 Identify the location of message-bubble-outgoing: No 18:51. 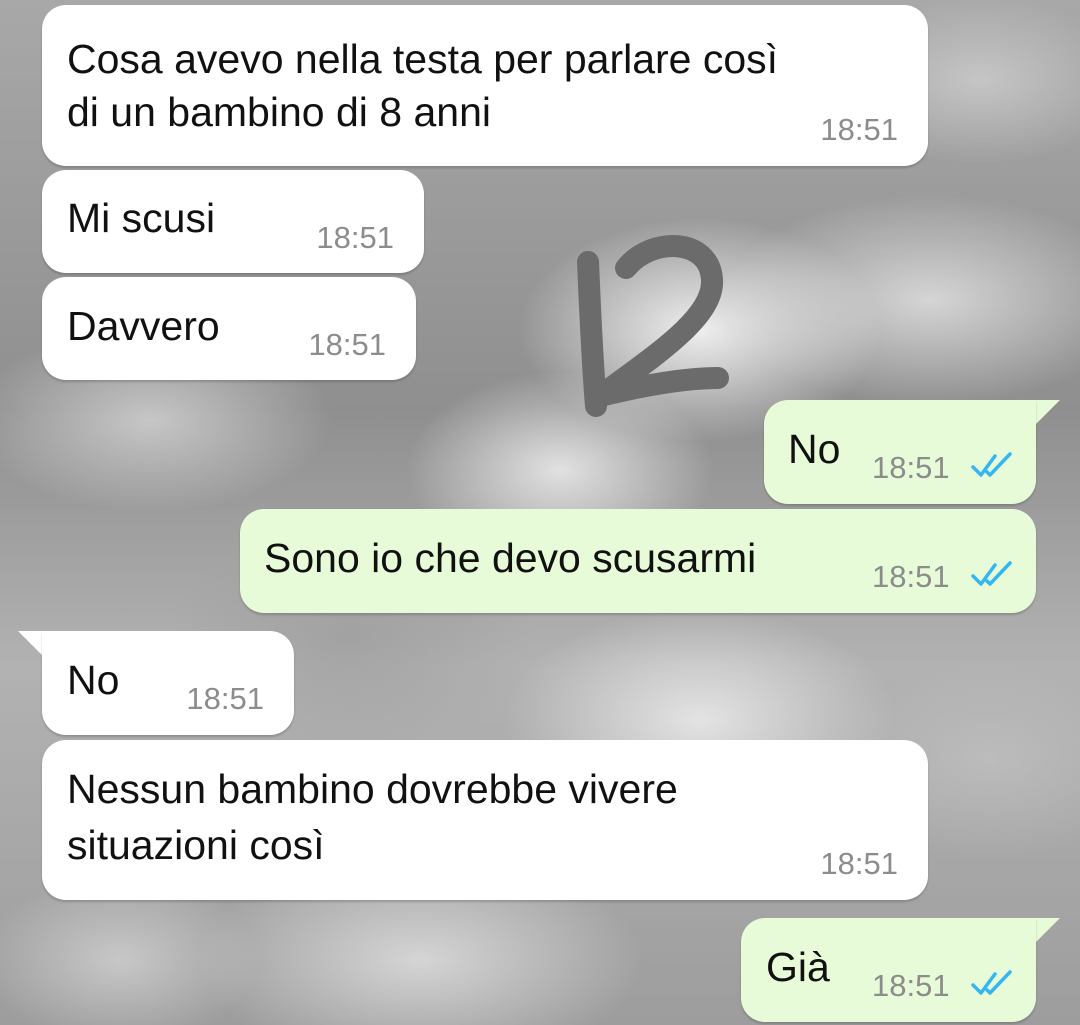
(900, 452).